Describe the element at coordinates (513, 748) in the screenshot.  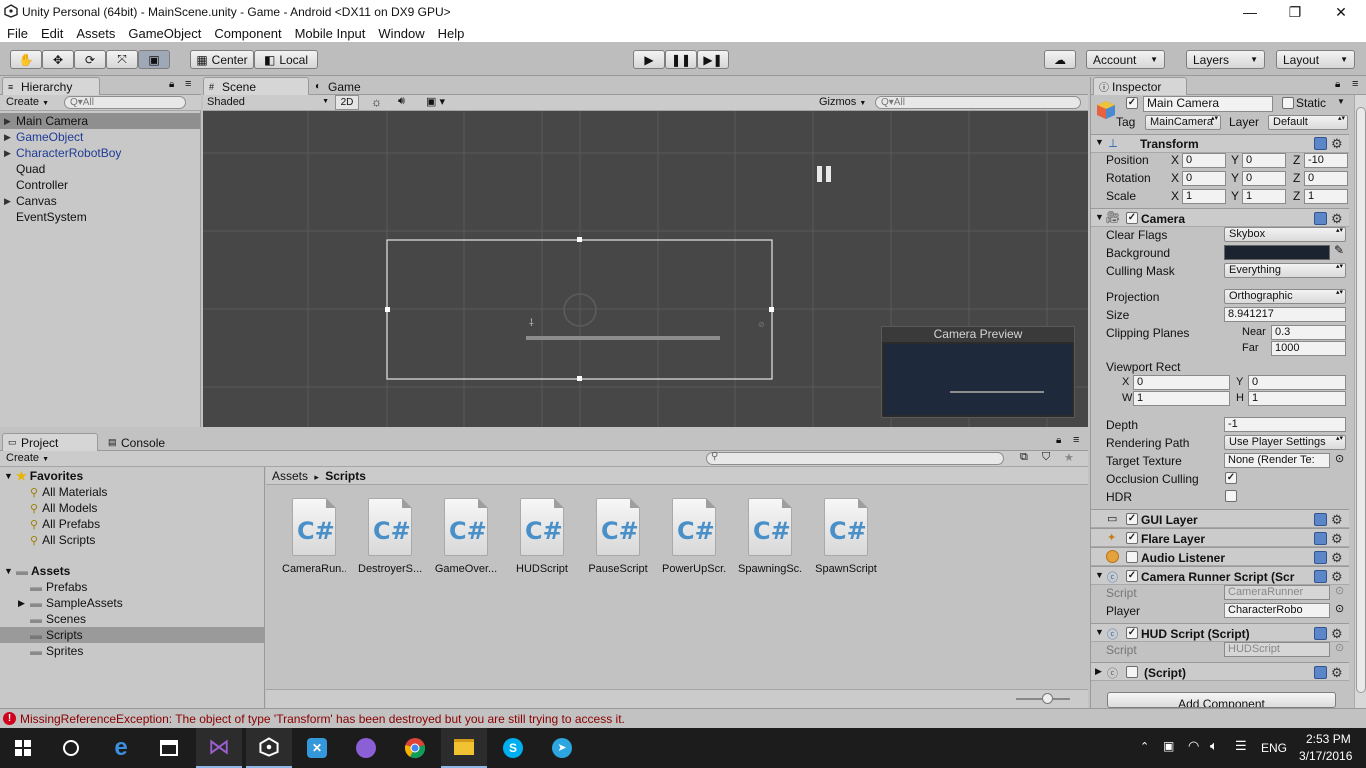
I see `skype-icon: S` at that location.